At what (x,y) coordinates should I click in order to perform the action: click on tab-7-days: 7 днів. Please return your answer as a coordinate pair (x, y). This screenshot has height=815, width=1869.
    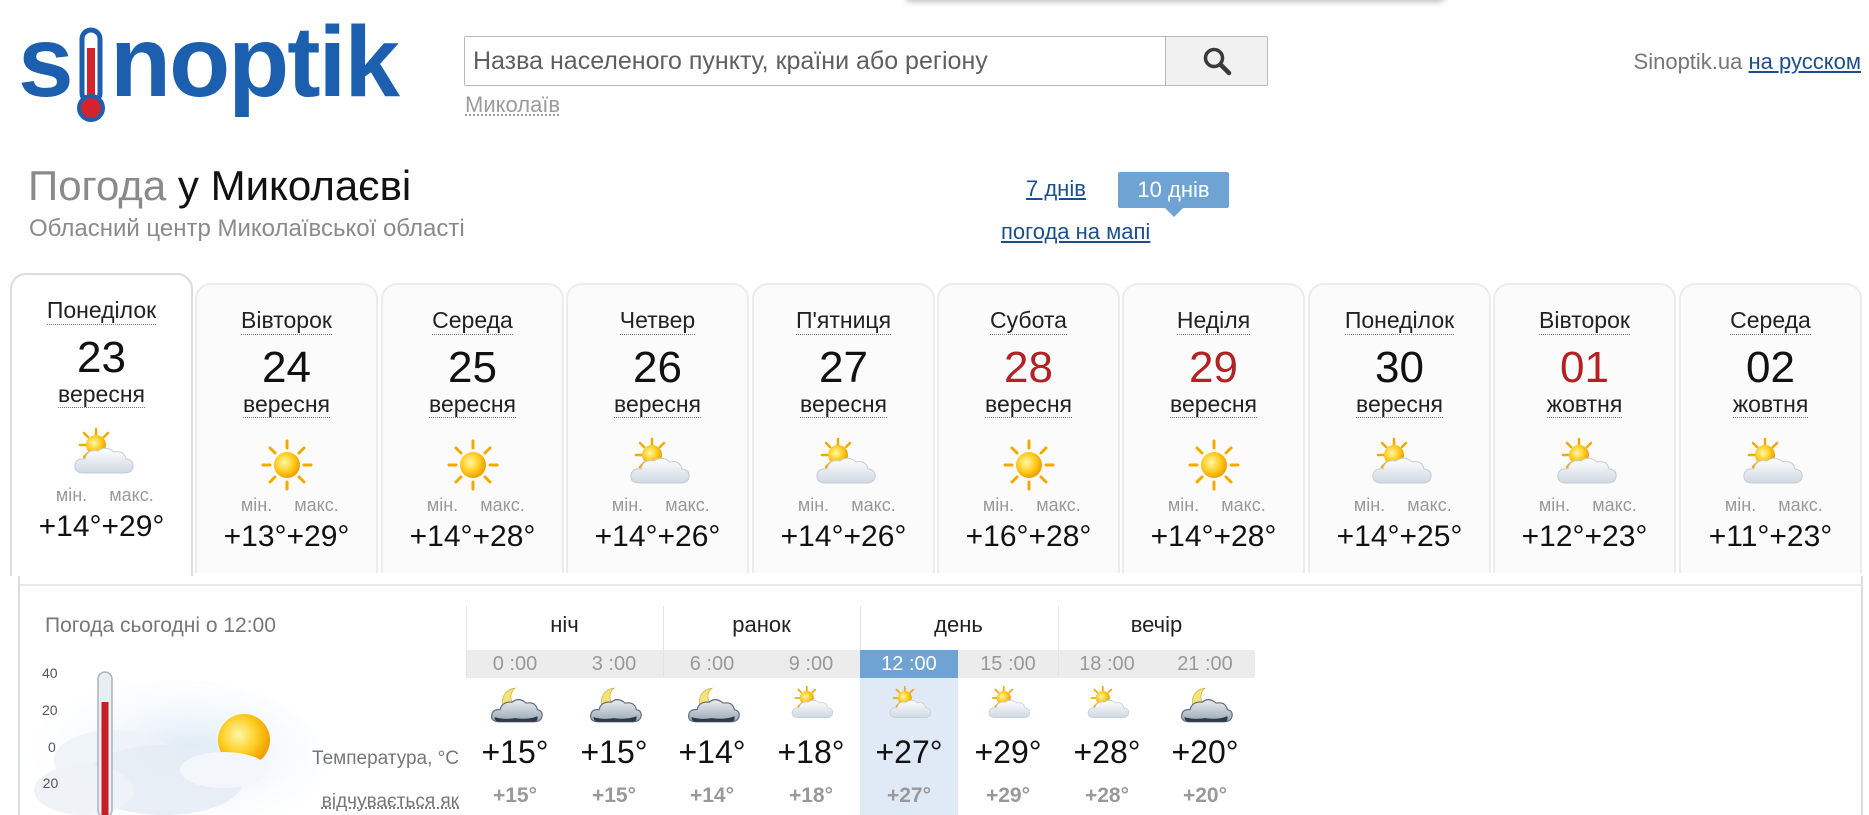
    Looking at the image, I should click on (1056, 189).